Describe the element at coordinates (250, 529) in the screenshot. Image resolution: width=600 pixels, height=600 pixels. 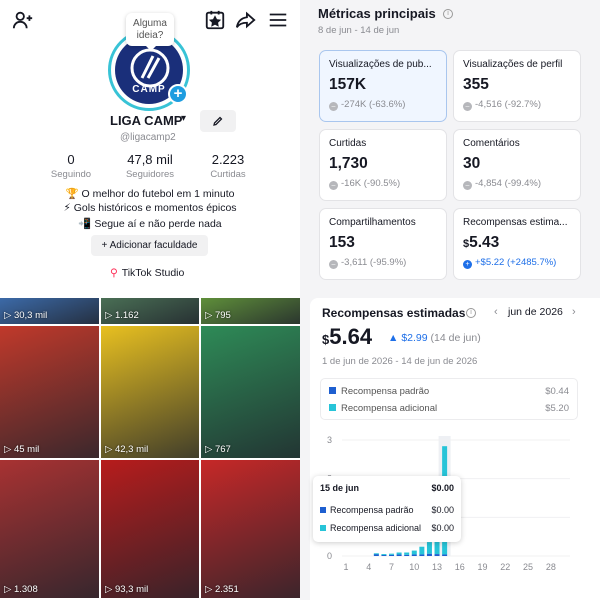
I see `video-thumbnail: ▷ 2.351` at that location.